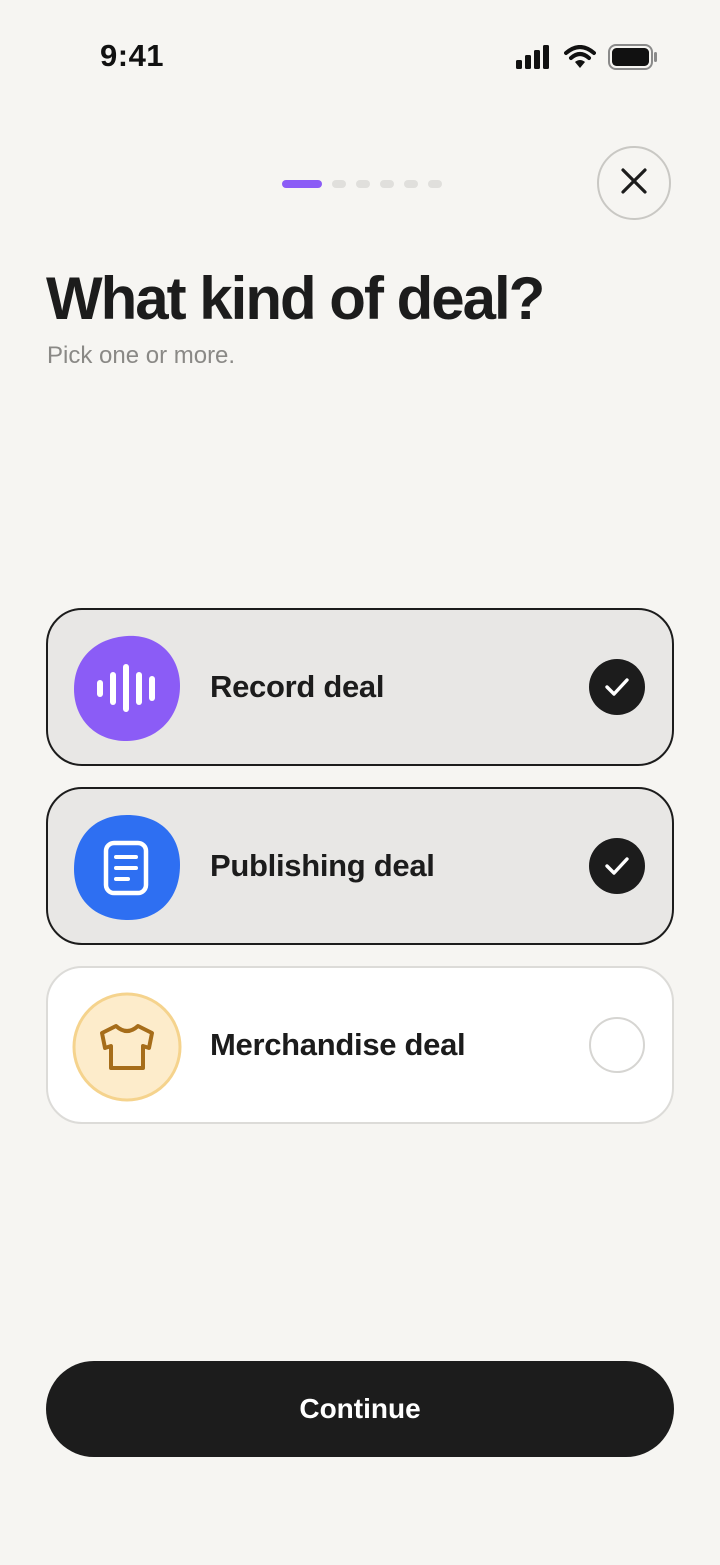  I want to click on step-progress-indicator, so click(362, 184).